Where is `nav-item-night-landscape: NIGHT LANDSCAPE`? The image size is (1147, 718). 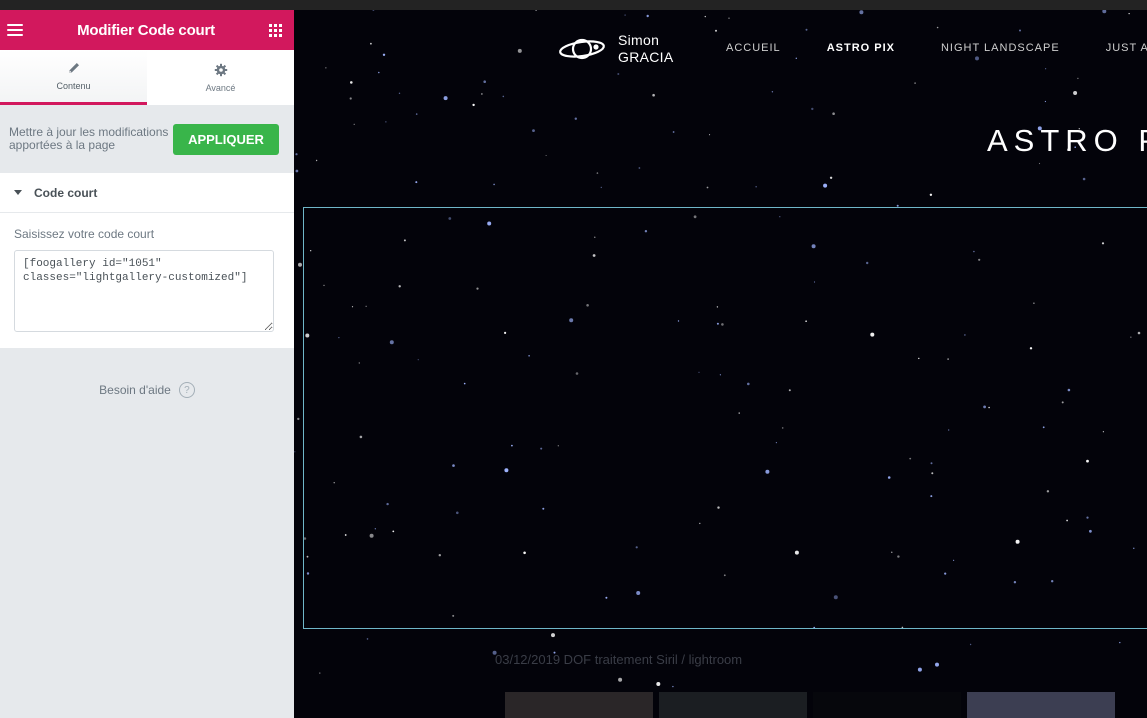 nav-item-night-landscape: NIGHT LANDSCAPE is located at coordinates (1000, 48).